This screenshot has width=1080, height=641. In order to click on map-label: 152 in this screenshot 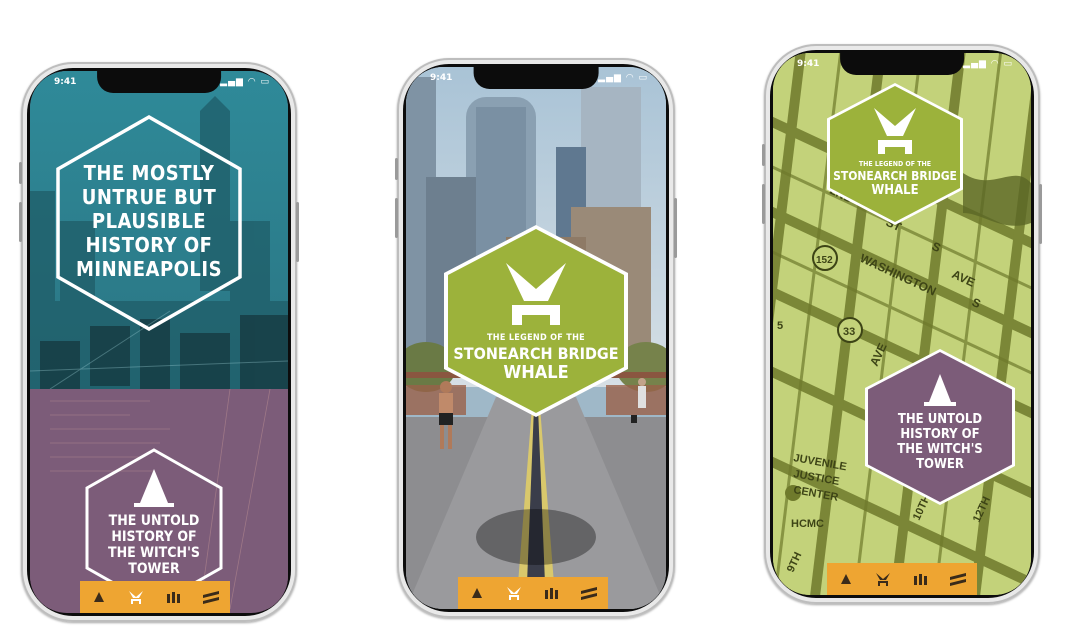, I will do `click(824, 260)`.